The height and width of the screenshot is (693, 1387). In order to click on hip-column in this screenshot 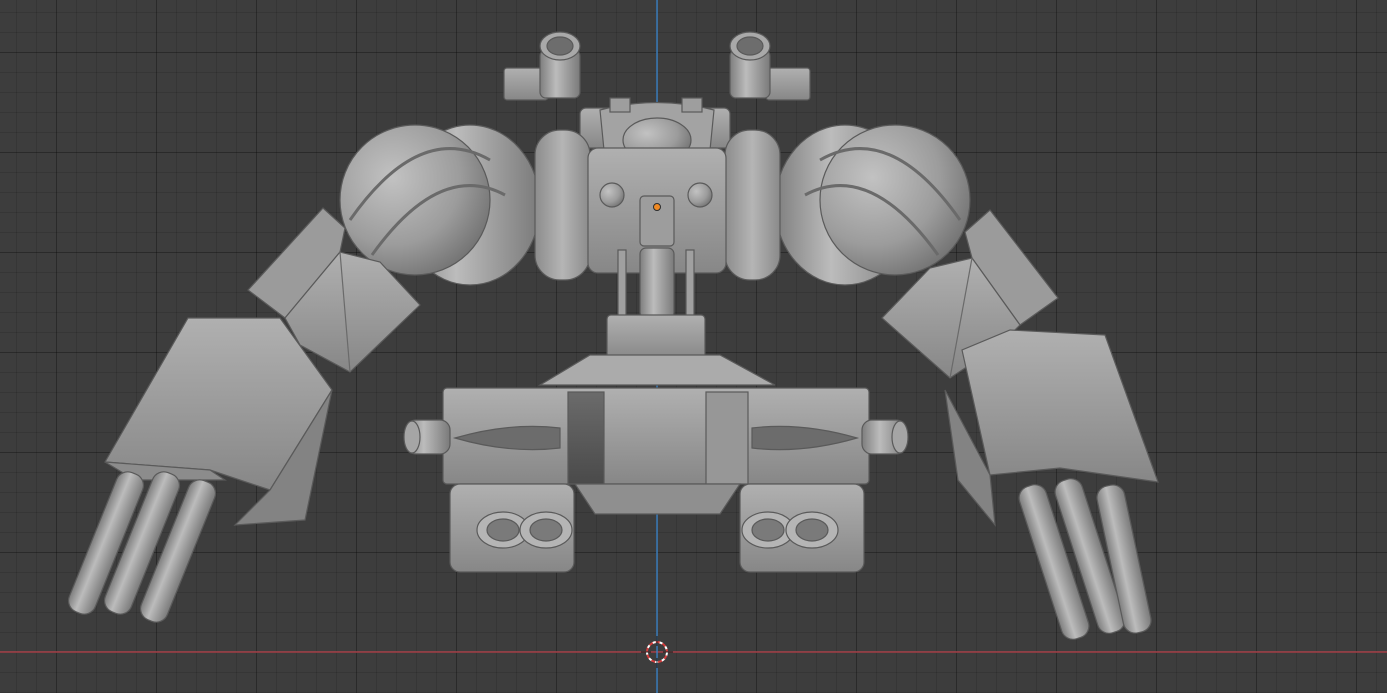, I will do `click(656, 337)`.